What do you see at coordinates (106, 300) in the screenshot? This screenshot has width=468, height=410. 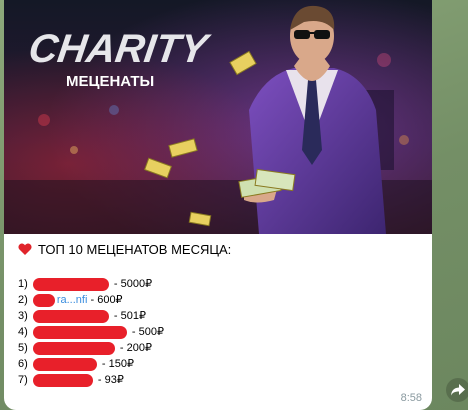 I see `donation-amount: - 600₽` at bounding box center [106, 300].